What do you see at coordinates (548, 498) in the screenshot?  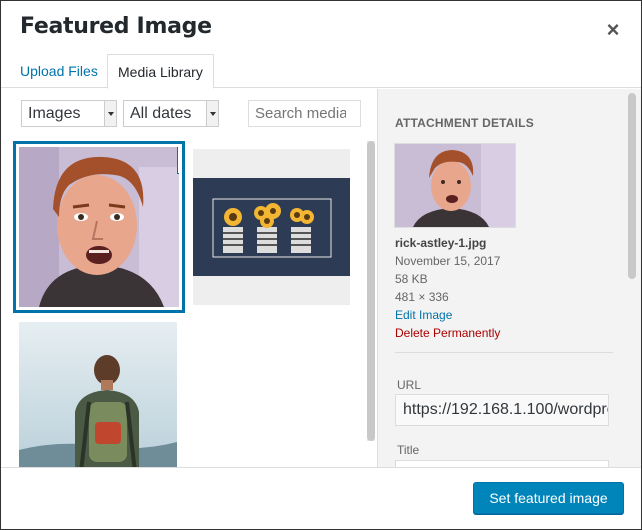 I see `set-featured-image-button: Set featured image` at bounding box center [548, 498].